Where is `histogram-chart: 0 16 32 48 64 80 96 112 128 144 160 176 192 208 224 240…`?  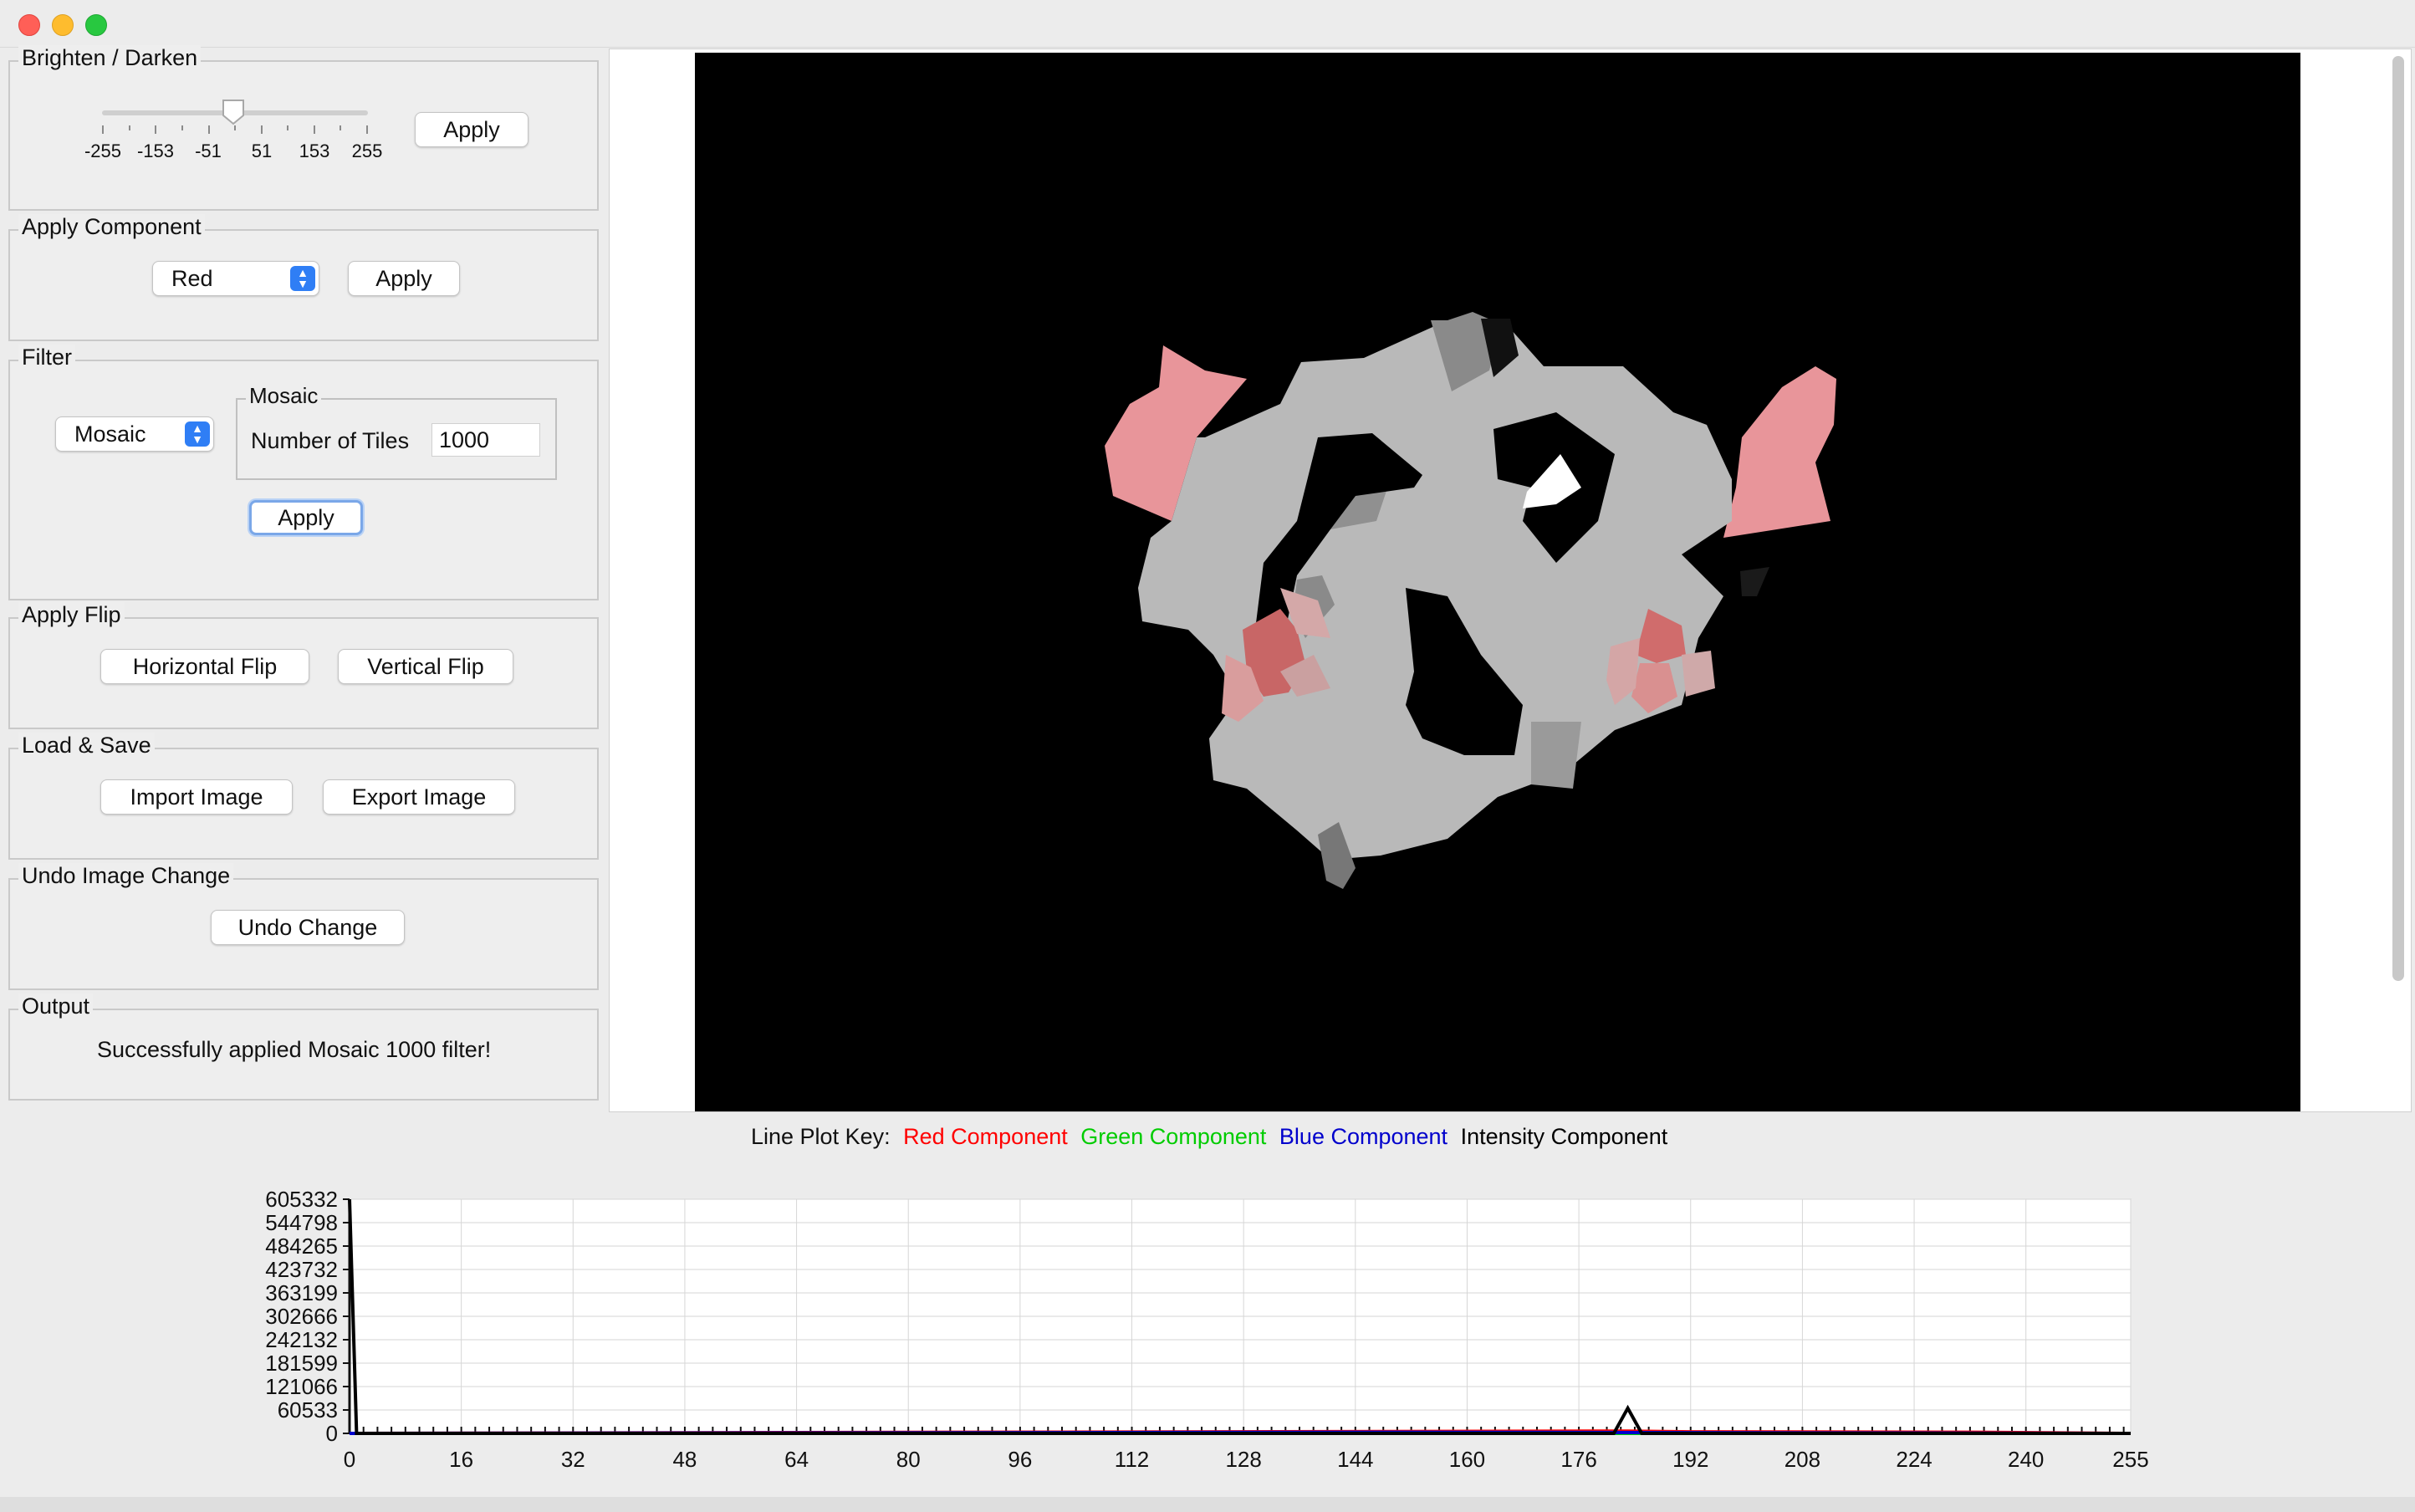 histogram-chart: 0 16 32 48 64 80 96 112 128 144 160 176 192 208 224 240… is located at coordinates (1206, 1329).